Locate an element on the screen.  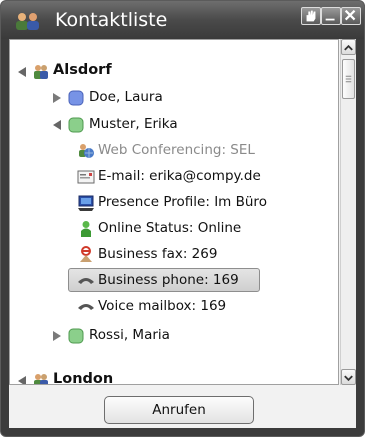
title-bar: Kontaktliste is located at coordinates (182, 20).